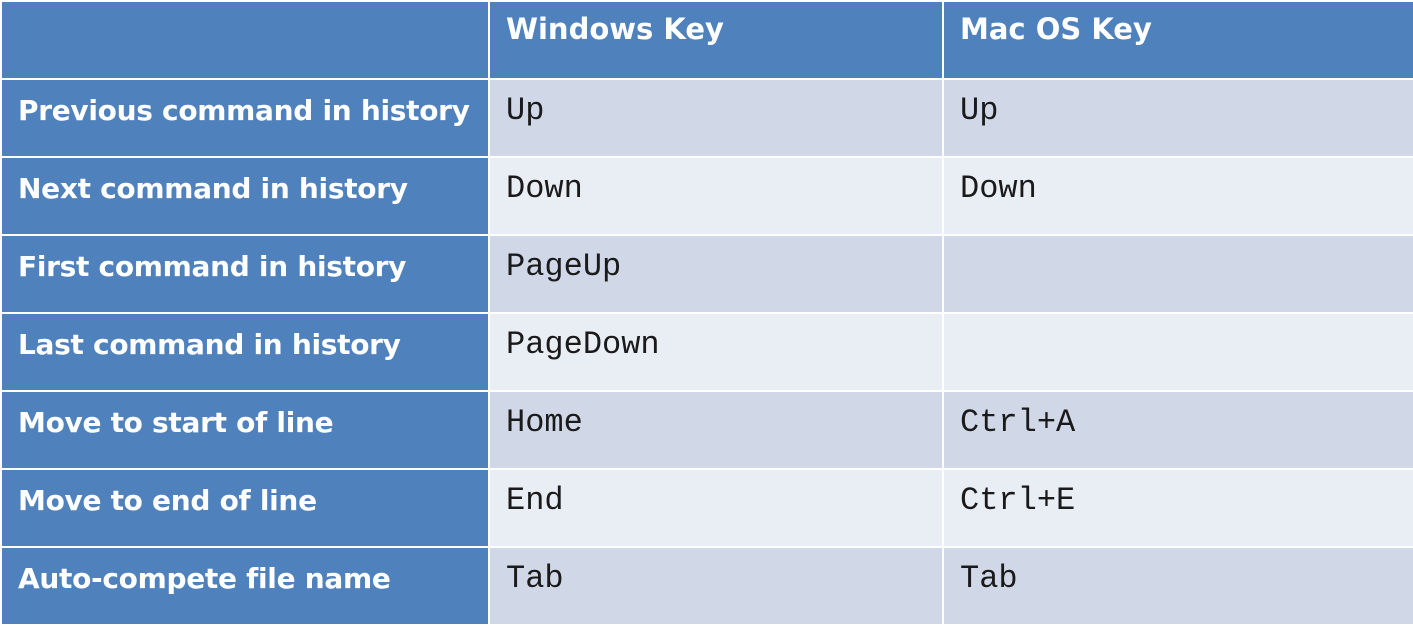 This screenshot has height=626, width=1413. What do you see at coordinates (245, 40) in the screenshot?
I see `header-action` at bounding box center [245, 40].